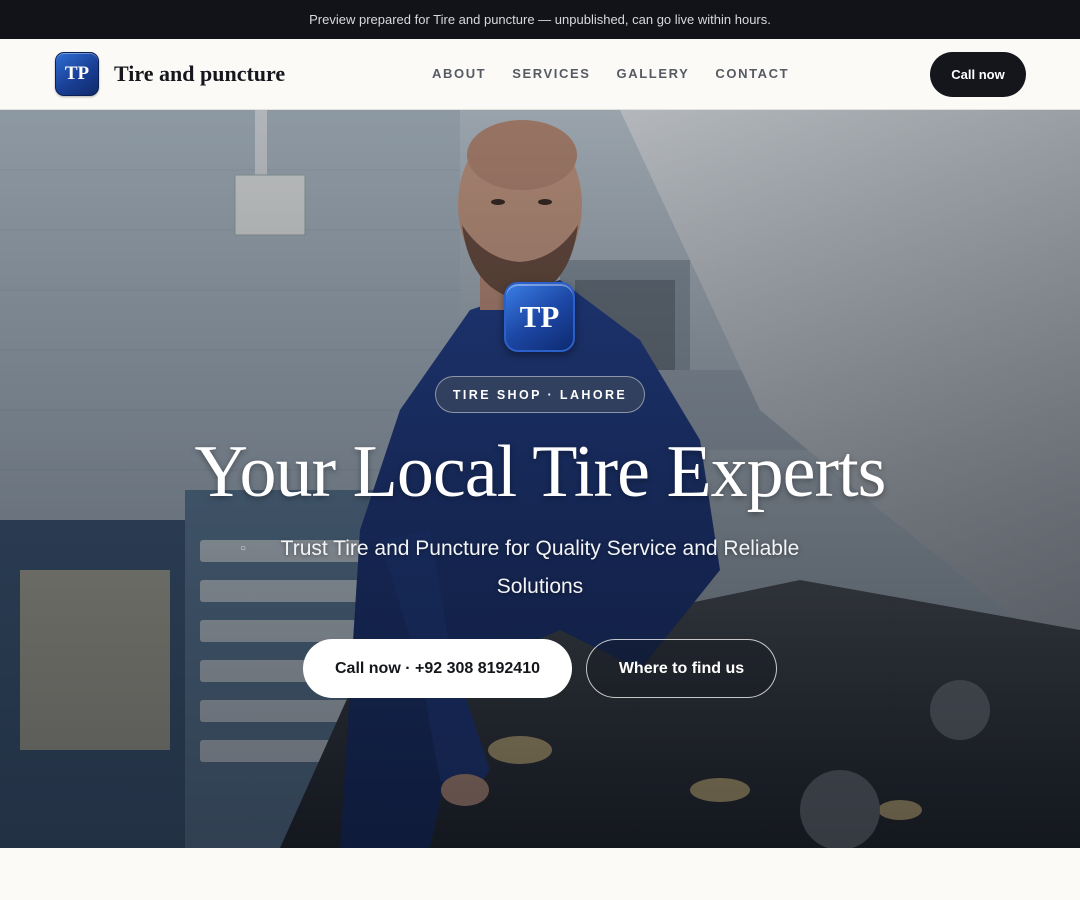 Image resolution: width=1080 pixels, height=900 pixels. Describe the element at coordinates (681, 668) in the screenshot. I see `hero-location-button: Where to find us` at that location.